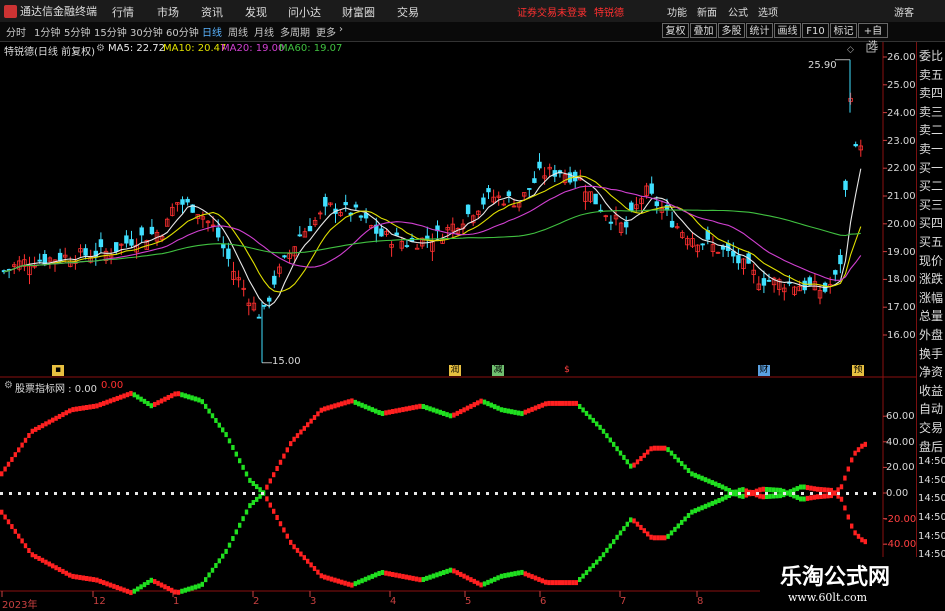 Image resolution: width=945 pixels, height=611 pixels. Describe the element at coordinates (931, 260) in the screenshot. I see `side-panel-item: 现价` at that location.